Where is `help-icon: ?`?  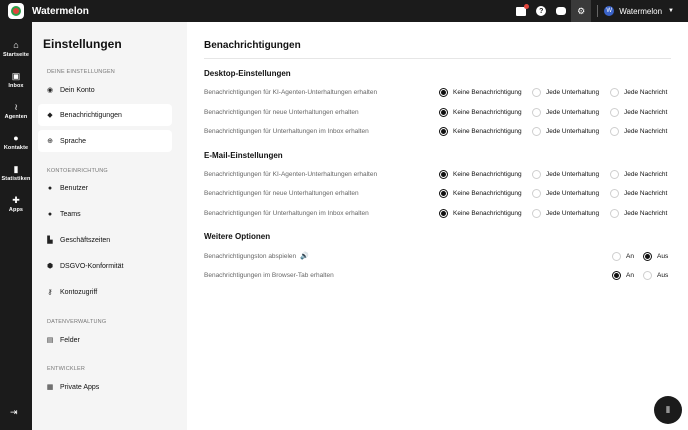
help-icon: ? is located at coordinates (541, 11).